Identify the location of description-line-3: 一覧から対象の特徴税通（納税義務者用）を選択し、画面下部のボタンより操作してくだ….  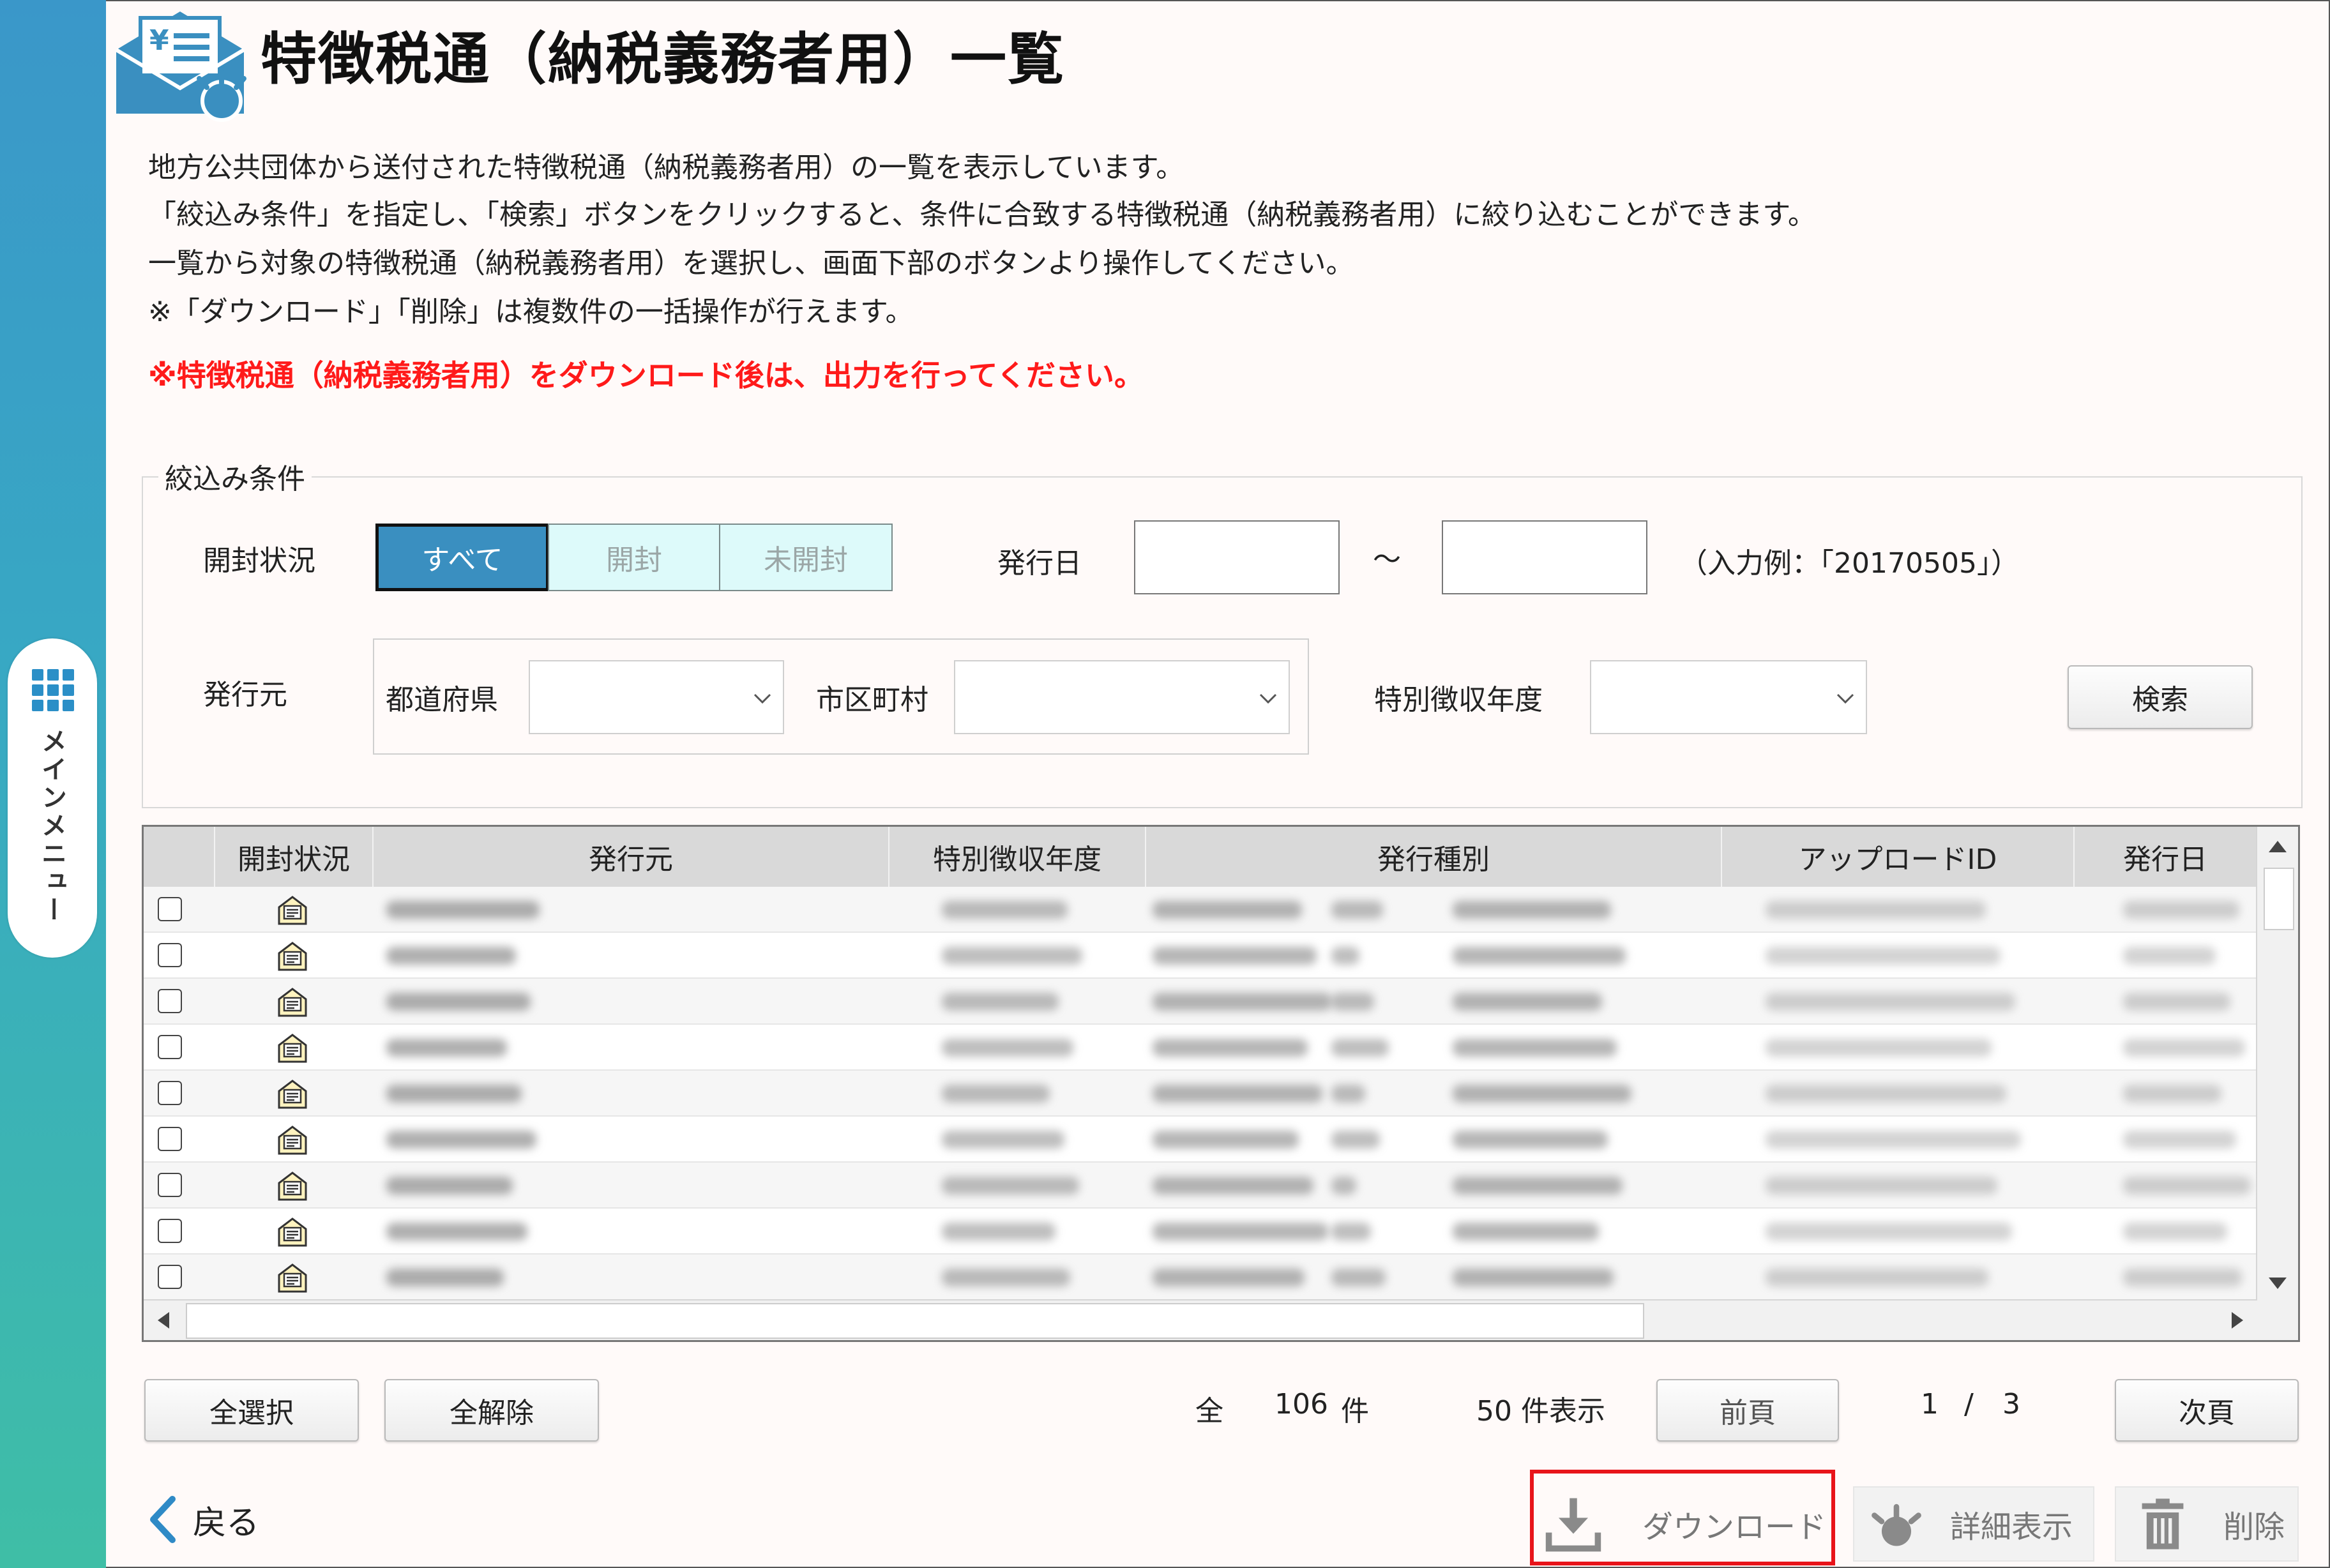
(751, 263).